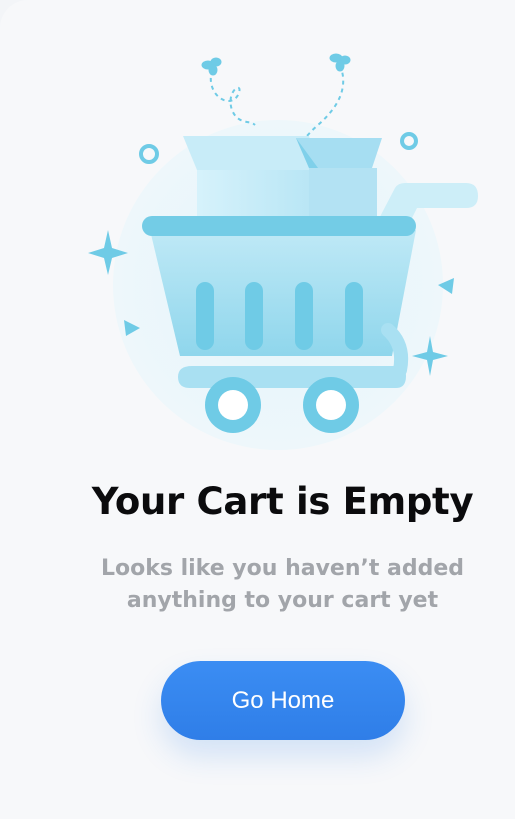 This screenshot has height=819, width=515. I want to click on go-home-button-label: Go Home, so click(283, 700).